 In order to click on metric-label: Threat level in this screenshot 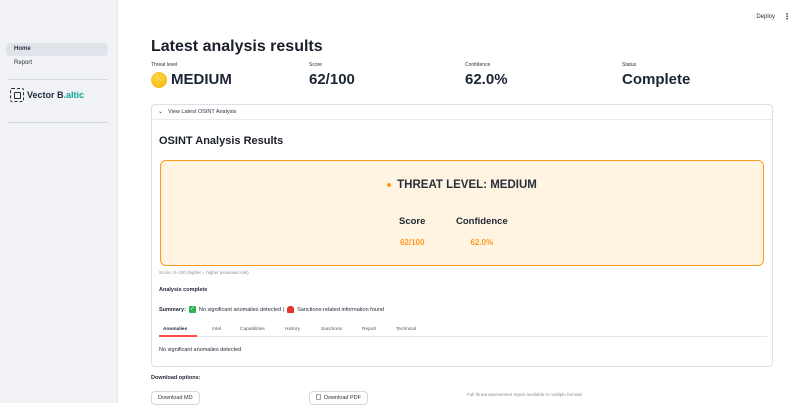, I will do `click(164, 65)`.